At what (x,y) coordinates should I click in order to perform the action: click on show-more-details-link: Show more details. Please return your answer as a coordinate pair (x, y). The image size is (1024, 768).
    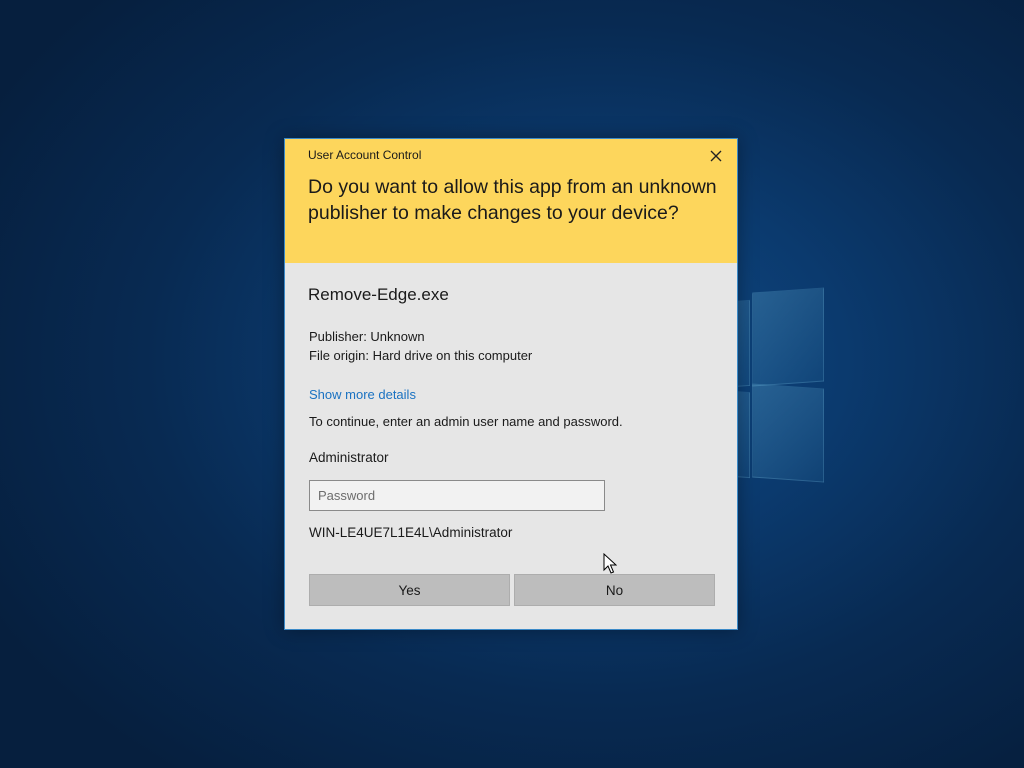
    Looking at the image, I should click on (362, 394).